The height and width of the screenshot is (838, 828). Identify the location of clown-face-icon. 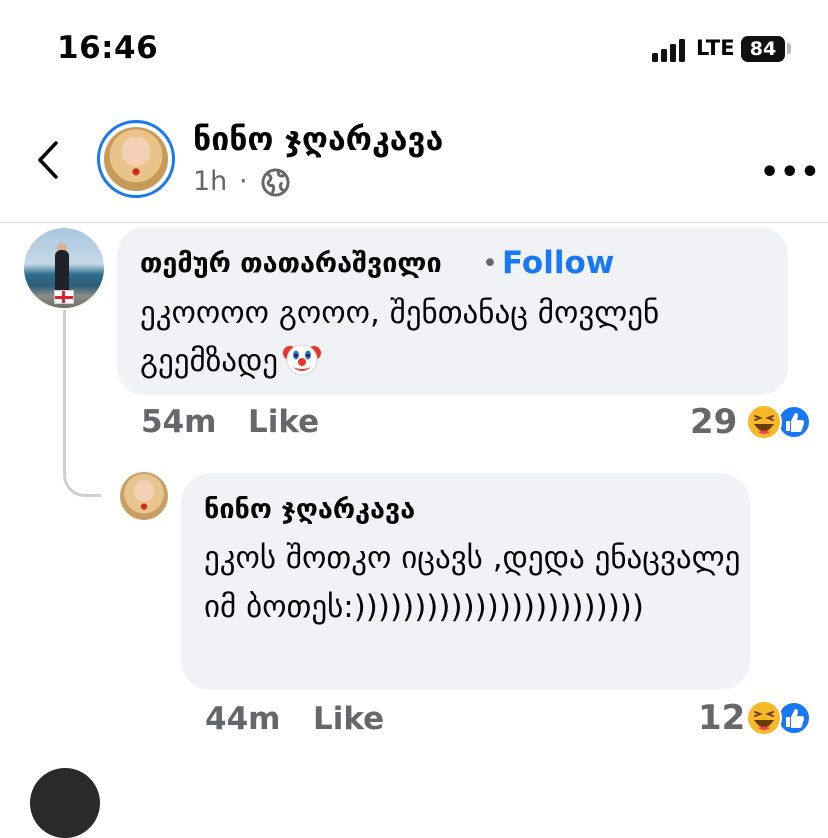
(302, 360).